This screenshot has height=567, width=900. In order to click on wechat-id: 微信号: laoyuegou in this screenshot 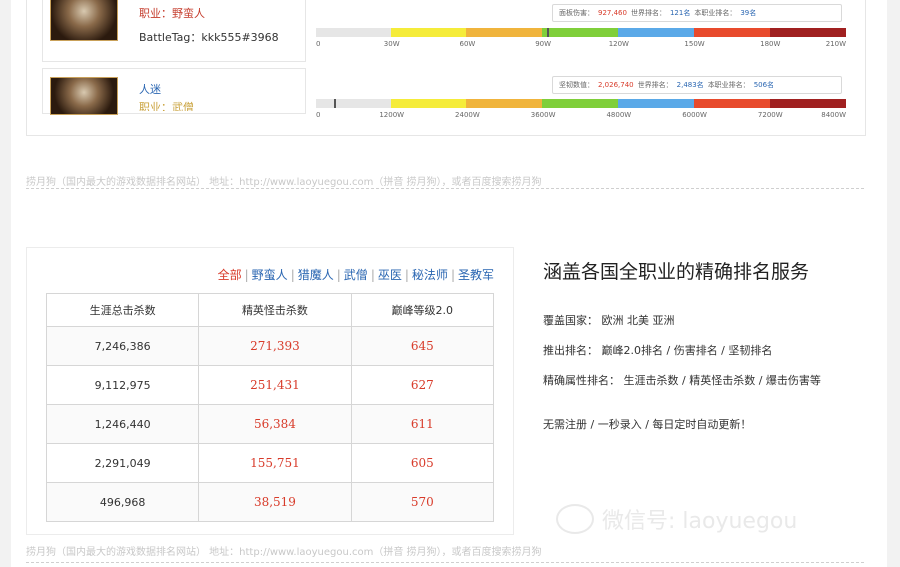, I will do `click(700, 521)`.